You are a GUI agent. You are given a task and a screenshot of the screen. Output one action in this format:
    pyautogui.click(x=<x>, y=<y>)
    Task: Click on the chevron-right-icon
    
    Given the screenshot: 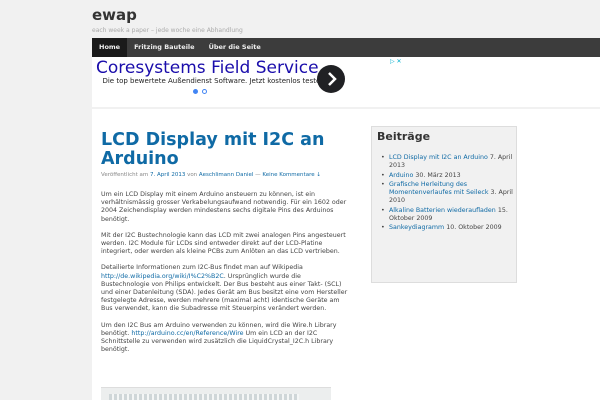 What is the action you would take?
    pyautogui.click(x=331, y=79)
    